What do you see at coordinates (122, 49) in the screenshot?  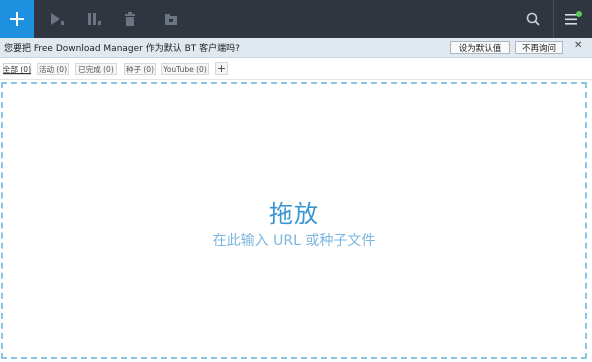 I see `notice-text: 您要把 Free Download Manager 作为默认 BT 客户端吗?` at bounding box center [122, 49].